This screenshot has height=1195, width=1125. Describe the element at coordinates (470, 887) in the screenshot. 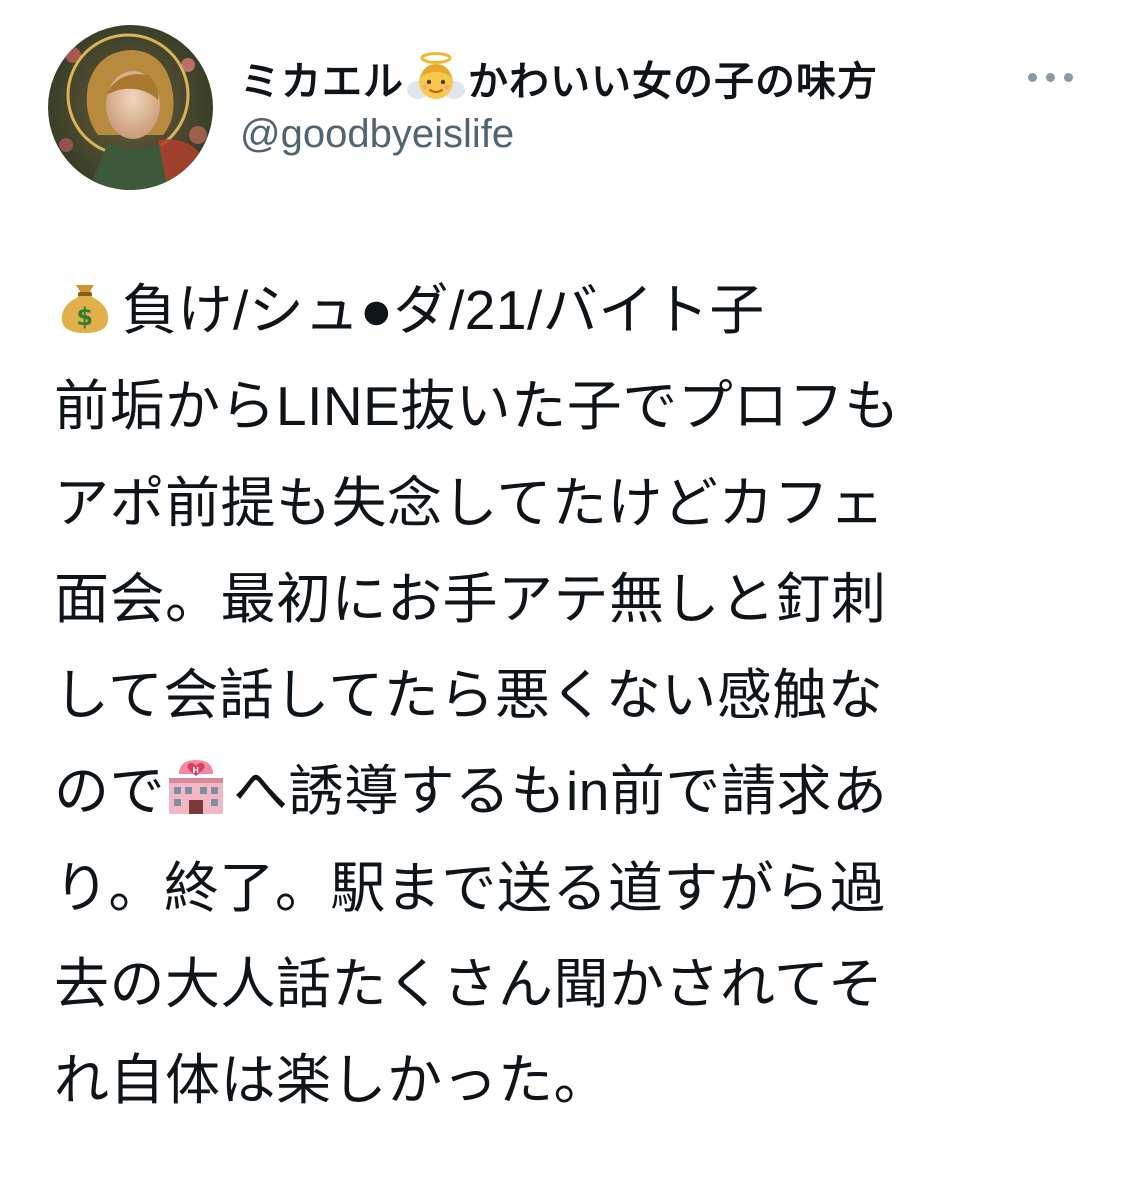

I see `tweet-line-7: り。終了。駅まで送る道すがら過` at that location.